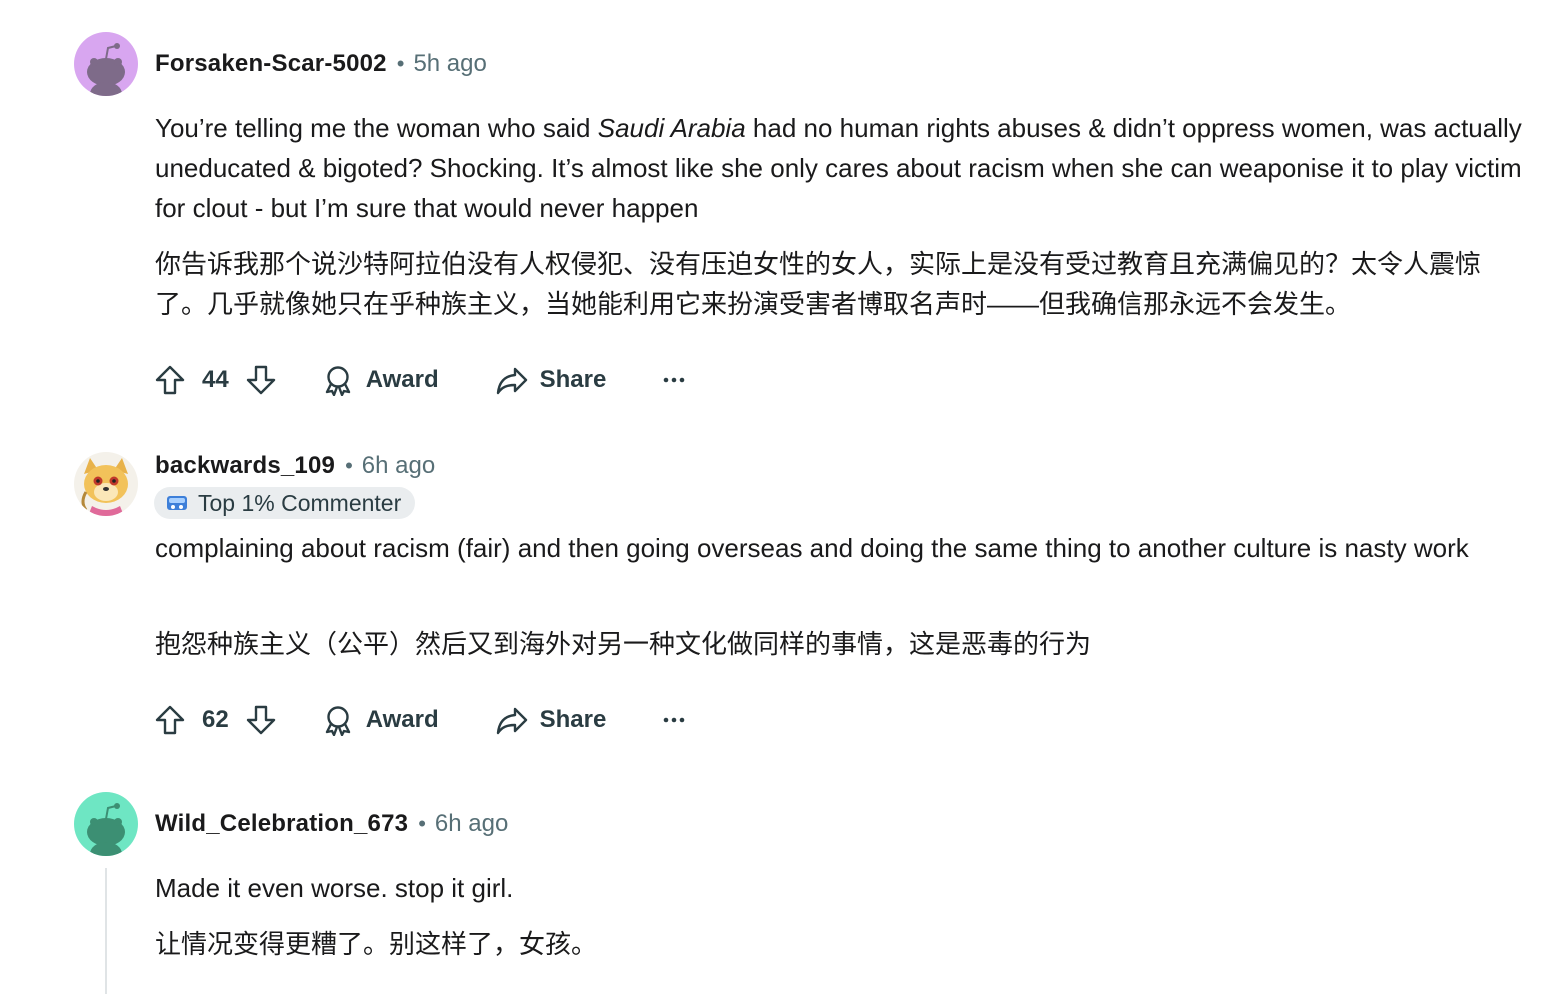  What do you see at coordinates (271, 64) in the screenshot?
I see `username: Forsaken-Scar-5002` at bounding box center [271, 64].